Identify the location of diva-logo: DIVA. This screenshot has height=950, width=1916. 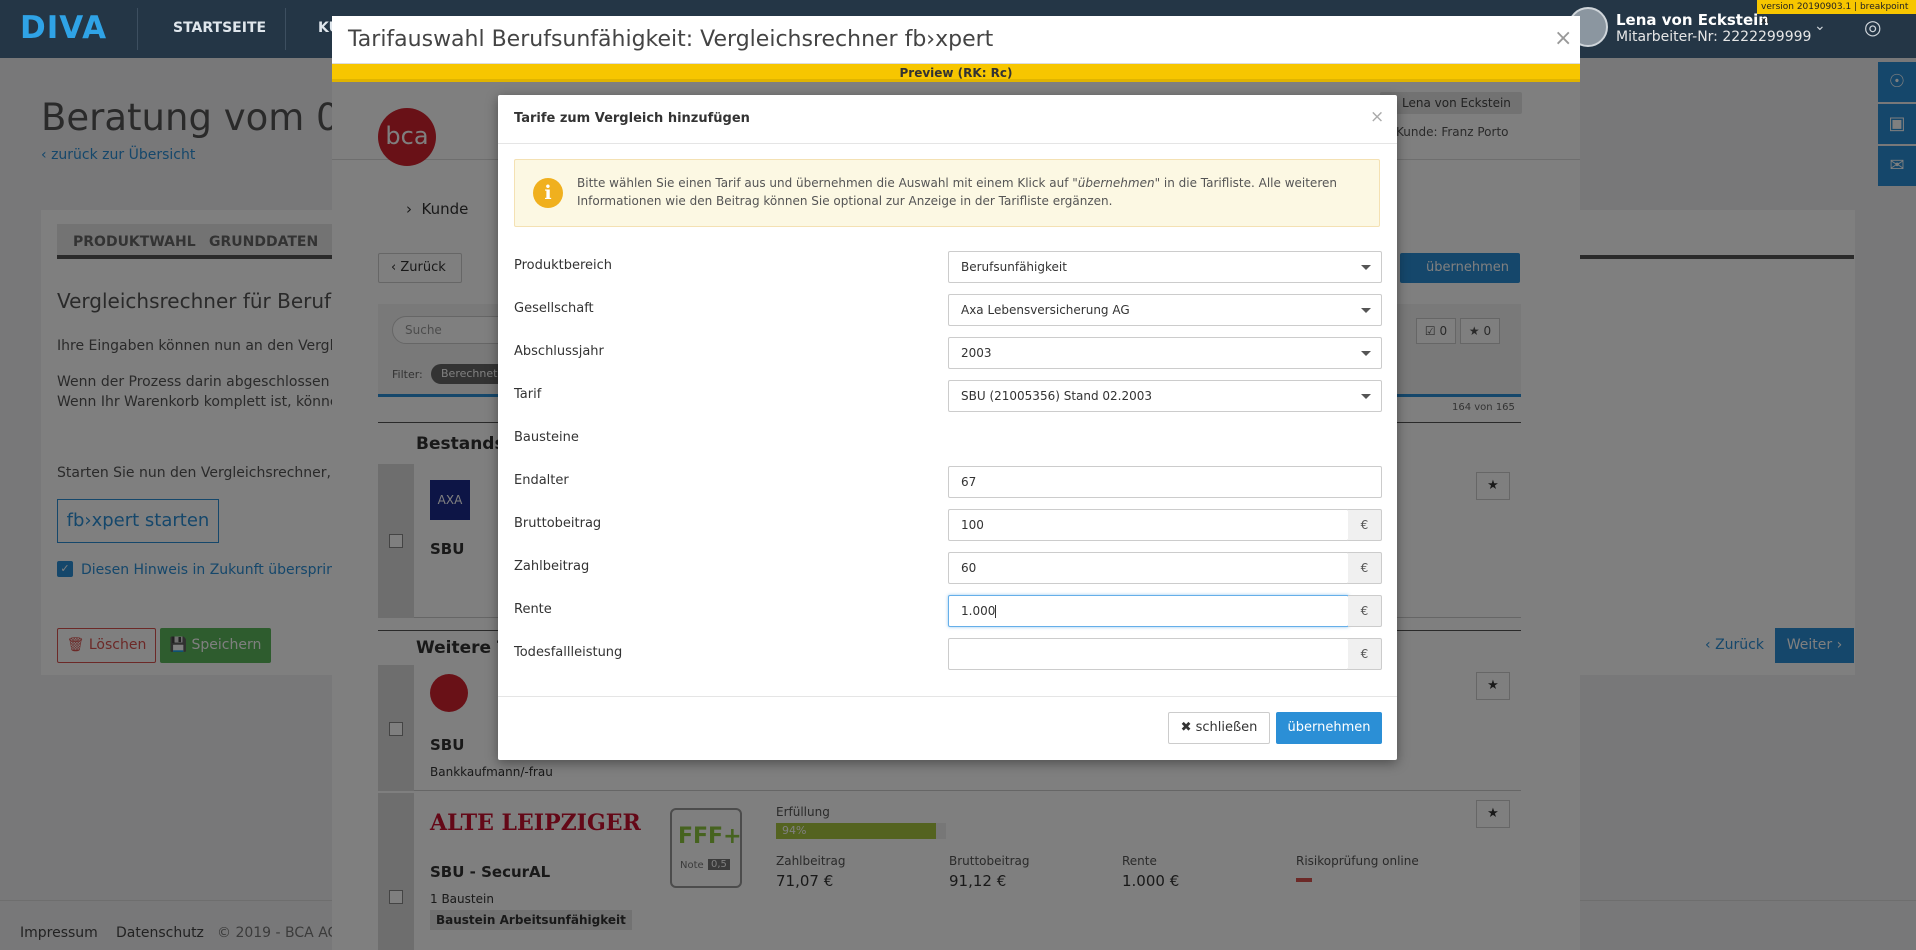
(63, 28).